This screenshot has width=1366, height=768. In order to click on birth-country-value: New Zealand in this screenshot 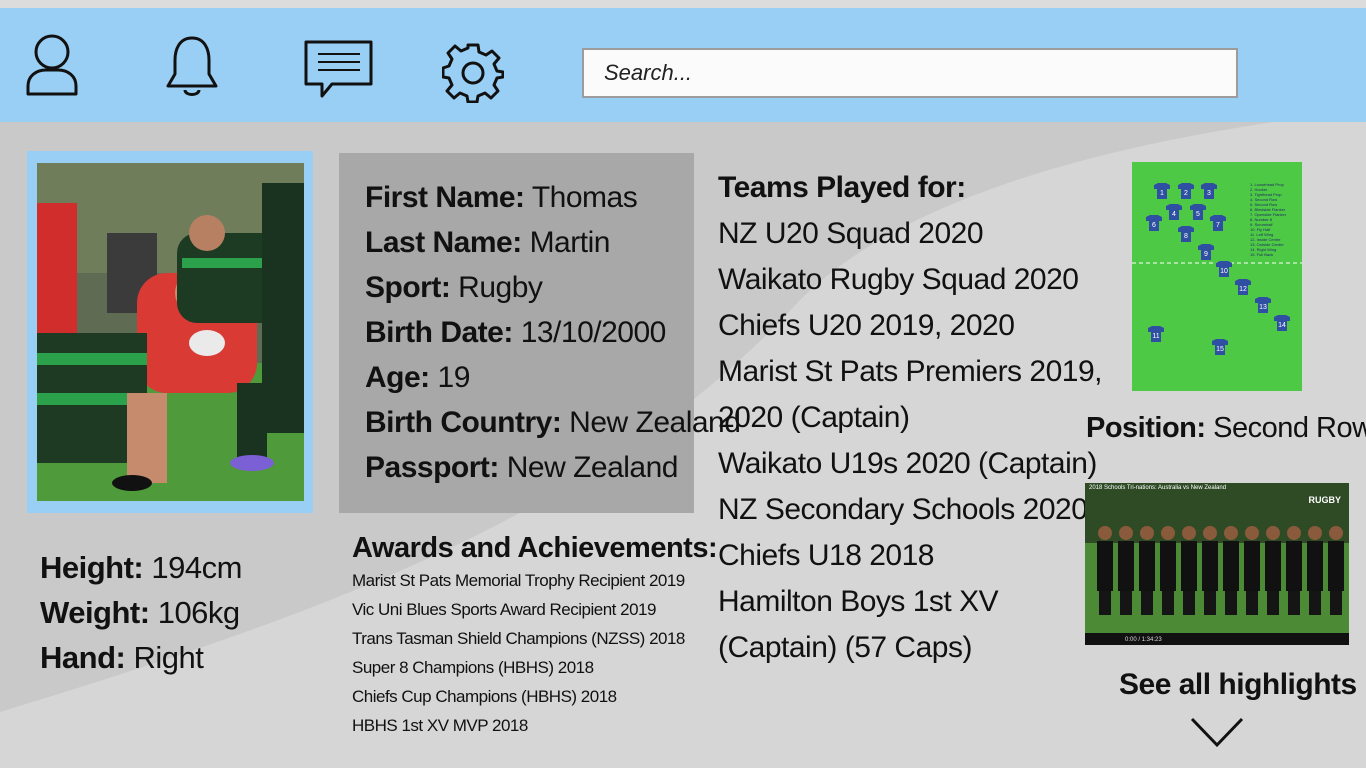, I will do `click(655, 422)`.